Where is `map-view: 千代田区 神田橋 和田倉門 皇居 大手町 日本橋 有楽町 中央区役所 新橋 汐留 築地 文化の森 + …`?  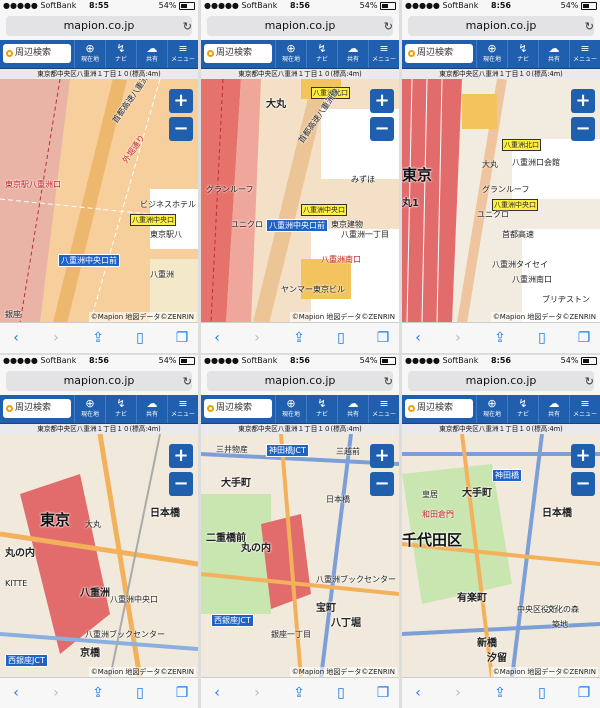 map-view: 千代田区 神田橋 和田倉門 皇居 大手町 日本橋 有楽町 中央区役所 新橋 汐留 築地 文化の森 + … is located at coordinates (501, 556).